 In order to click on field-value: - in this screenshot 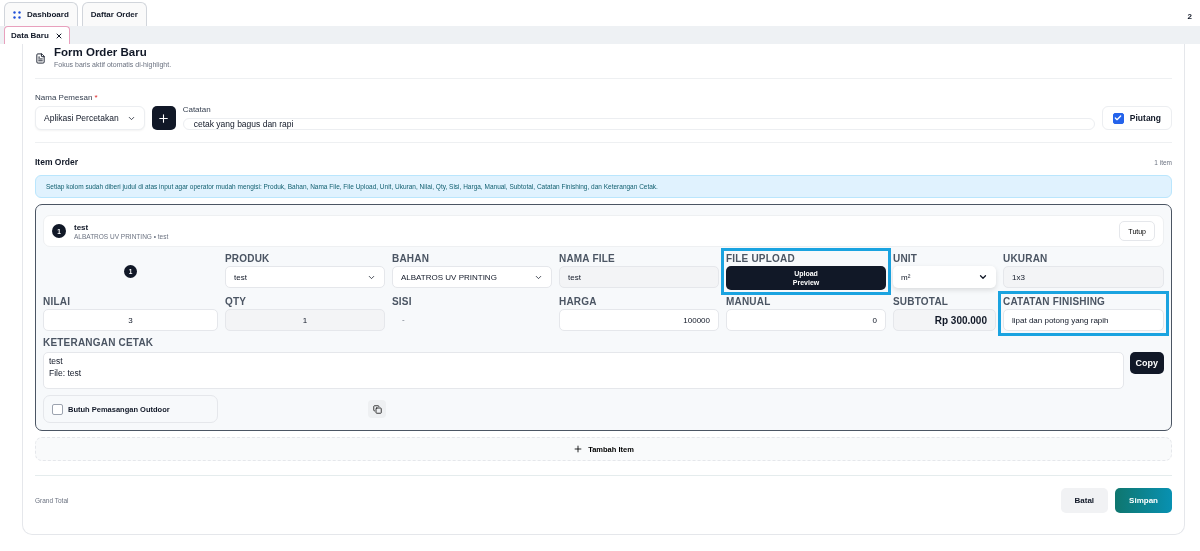, I will do `click(403, 320)`.